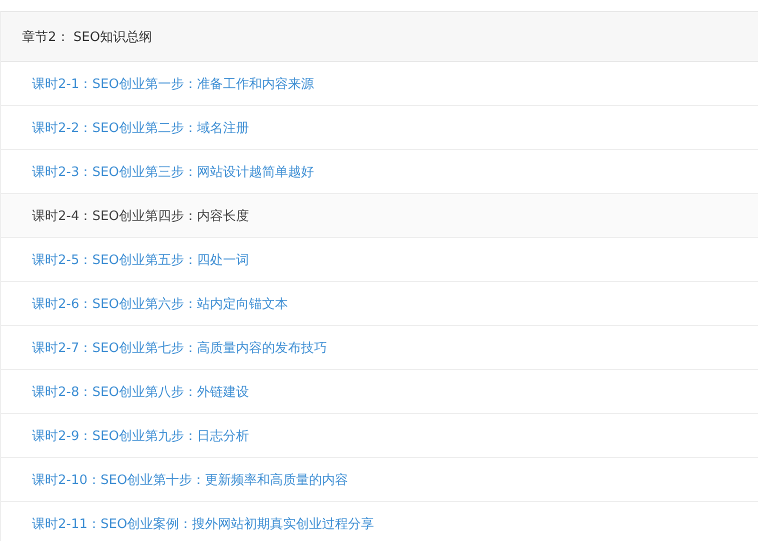  I want to click on chapter-title: 章节2： SEO知识总纲, so click(87, 37).